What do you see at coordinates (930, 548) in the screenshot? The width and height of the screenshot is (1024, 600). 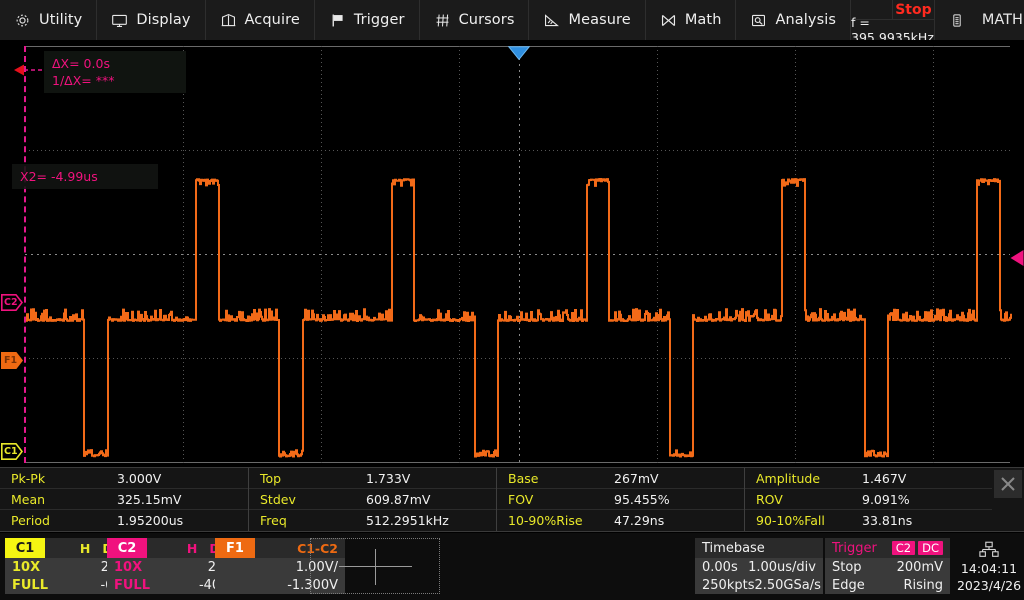 I see `trigger-coupling-badge: DC` at bounding box center [930, 548].